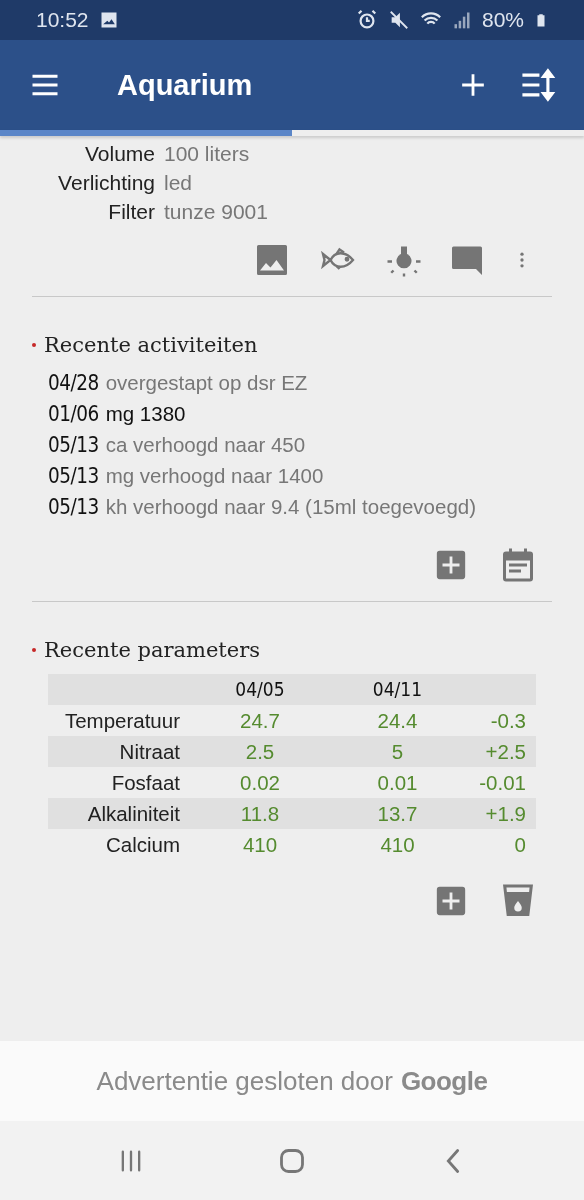 This screenshot has height=1200, width=584. What do you see at coordinates (397, 751) in the screenshot?
I see `parameter-value: 5` at bounding box center [397, 751].